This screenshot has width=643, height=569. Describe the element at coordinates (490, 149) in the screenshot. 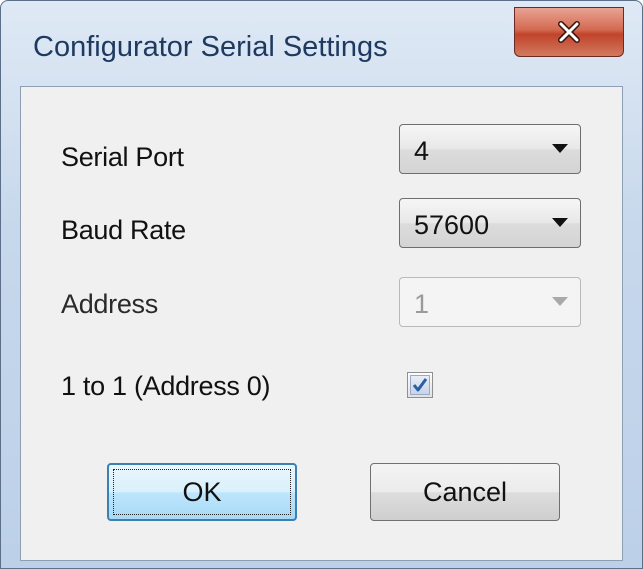

I see `serial-port-dropdown: 4` at that location.